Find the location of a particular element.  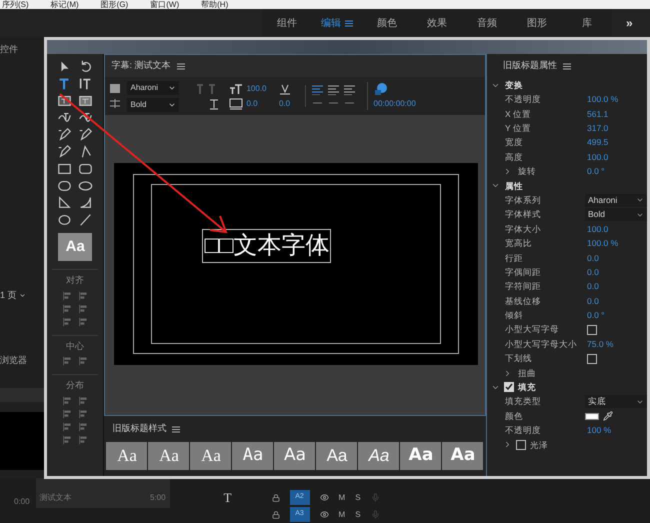

style-dropdown: Bold is located at coordinates (153, 105).